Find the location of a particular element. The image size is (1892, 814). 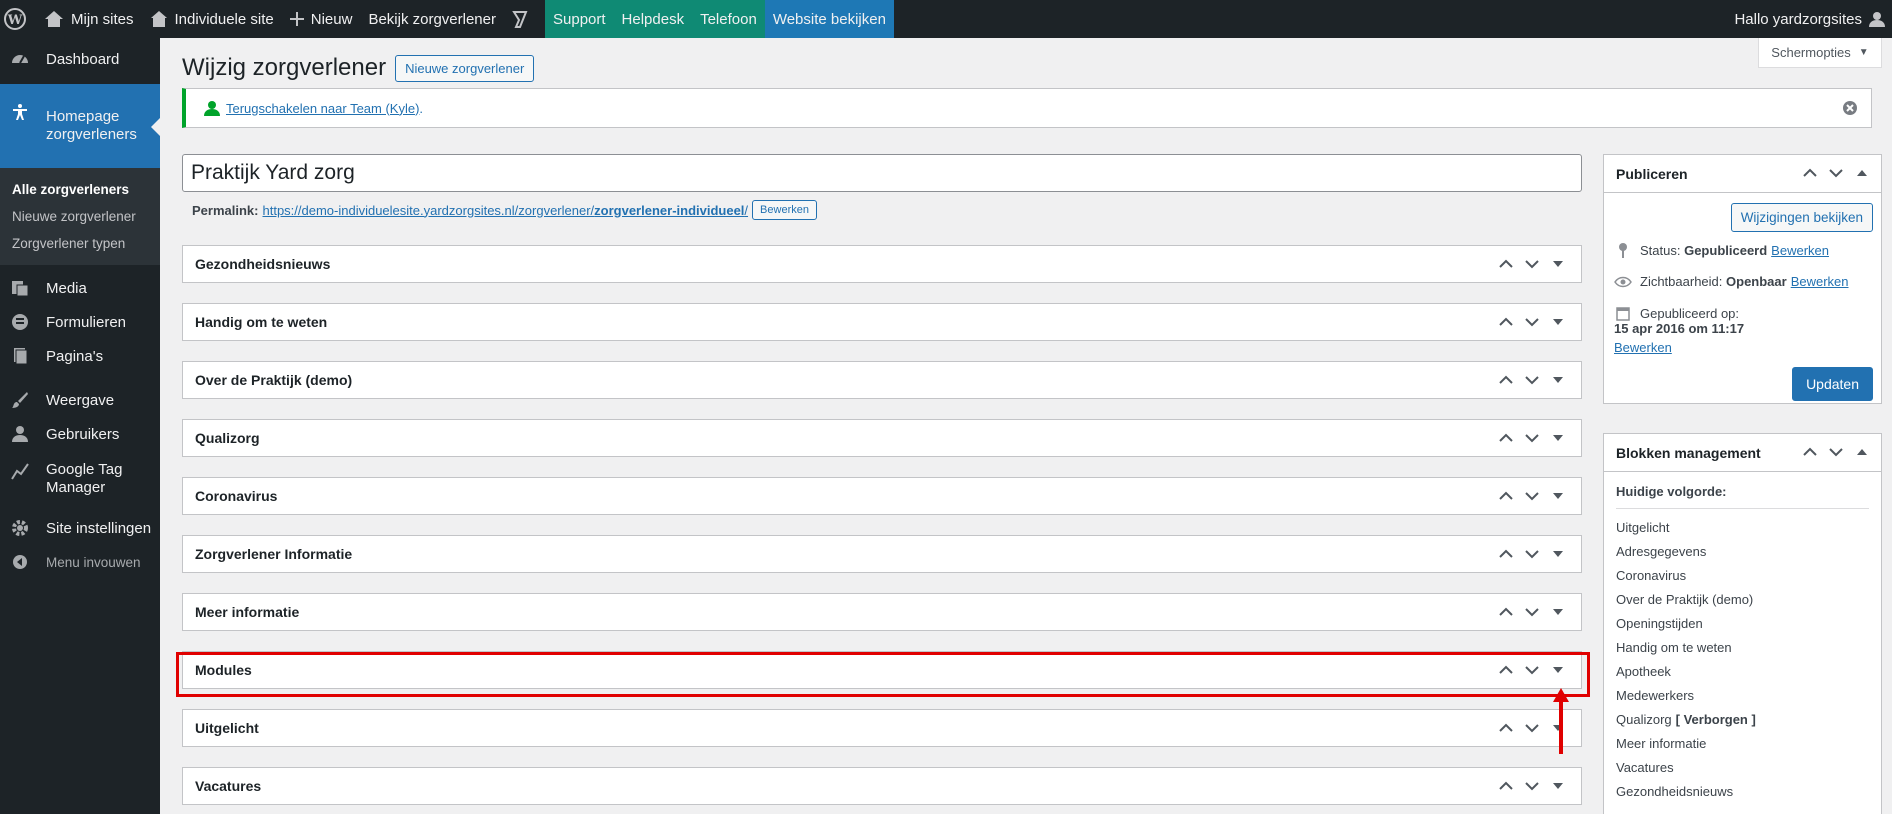

svg-text: W is located at coordinates (14, 20).